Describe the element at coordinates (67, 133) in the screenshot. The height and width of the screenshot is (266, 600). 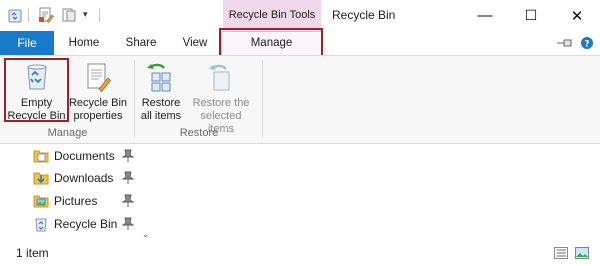
I see `manage-group-label: Manage` at that location.